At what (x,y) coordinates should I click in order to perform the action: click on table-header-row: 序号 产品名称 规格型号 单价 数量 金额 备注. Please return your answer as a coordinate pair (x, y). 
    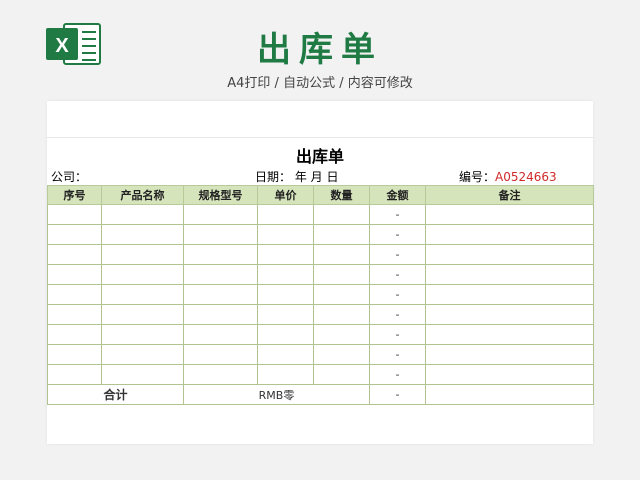
    Looking at the image, I should click on (320, 195).